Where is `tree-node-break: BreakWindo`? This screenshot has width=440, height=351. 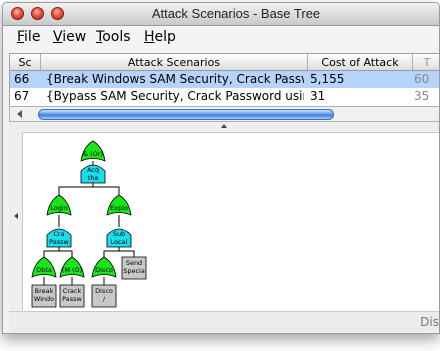 tree-node-break: BreakWindo is located at coordinates (44, 296).